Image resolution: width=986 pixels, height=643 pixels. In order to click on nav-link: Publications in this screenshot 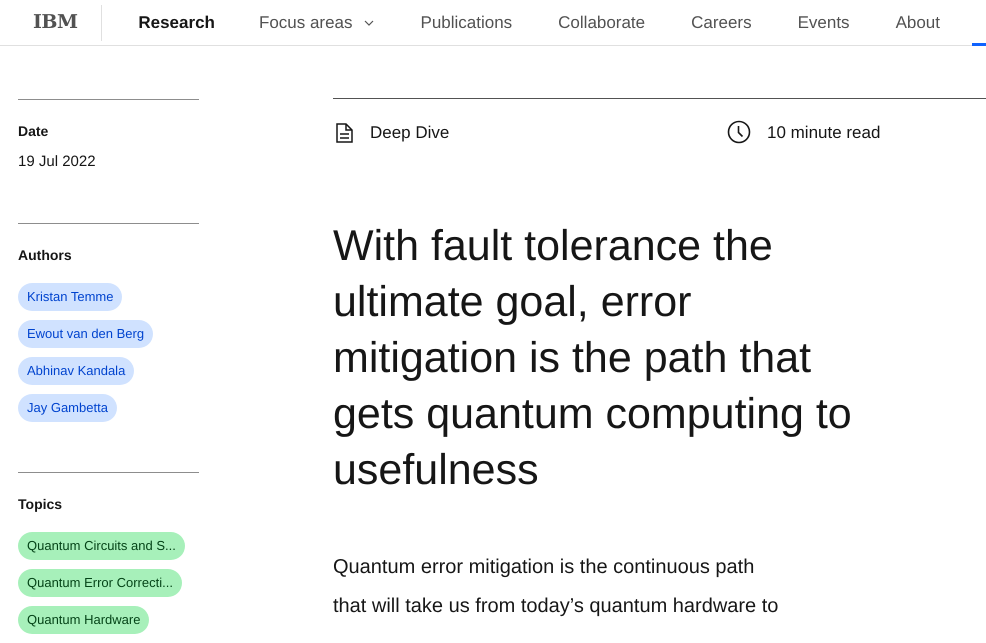, I will do `click(466, 23)`.